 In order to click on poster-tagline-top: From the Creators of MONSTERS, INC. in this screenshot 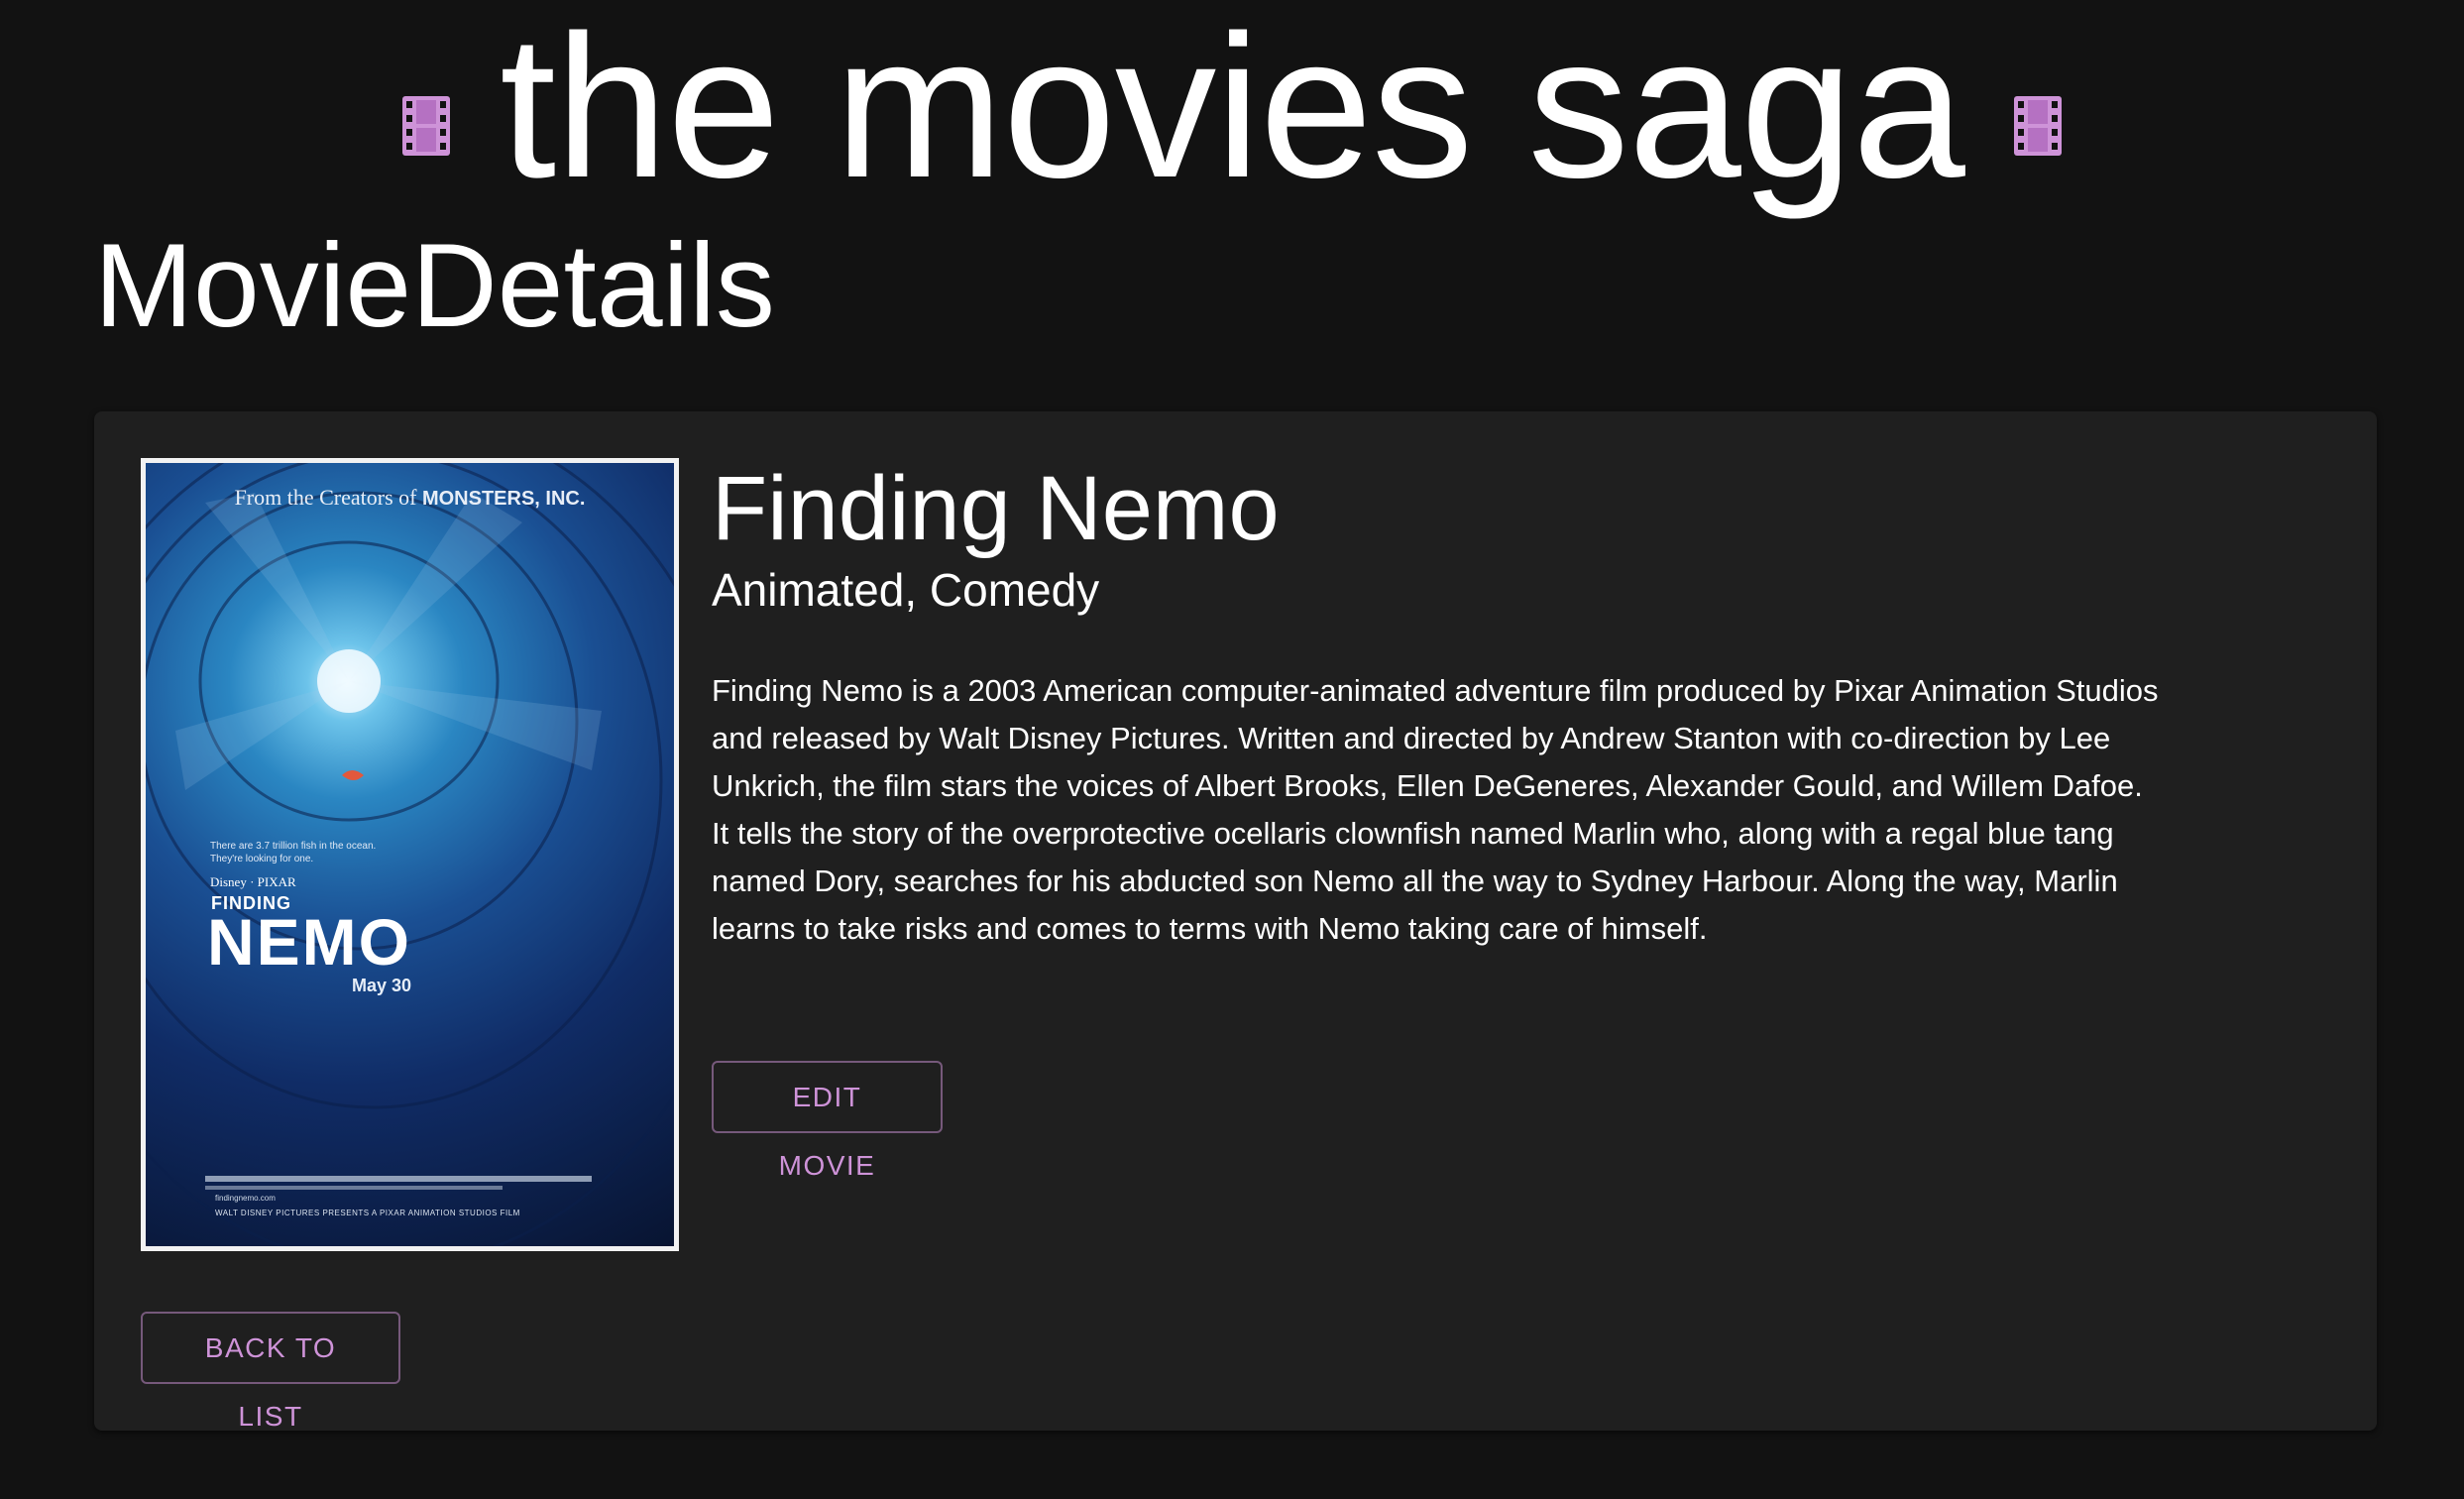, I will do `click(410, 497)`.